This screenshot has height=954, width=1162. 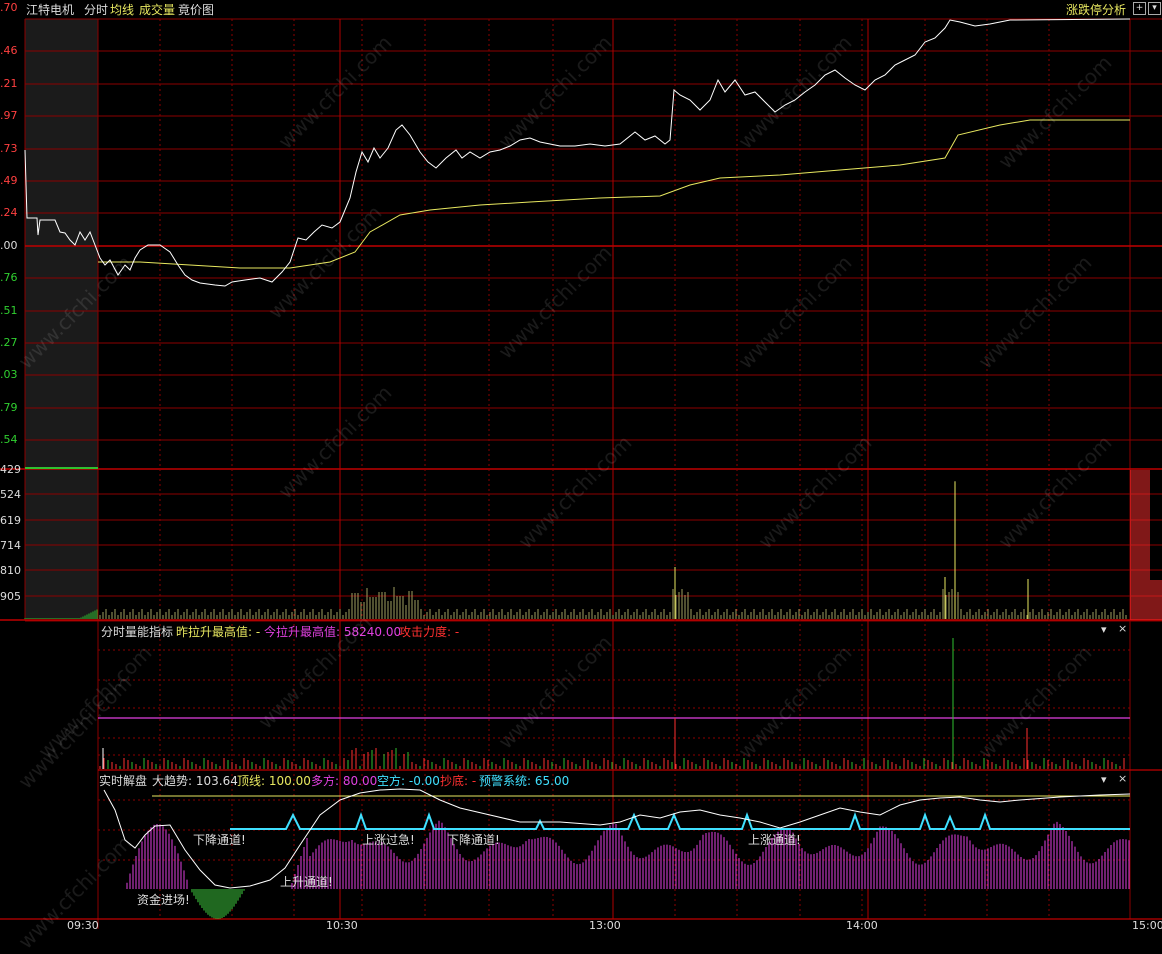 I want to click on time-tick-label: 15:00, so click(x=1147, y=925).